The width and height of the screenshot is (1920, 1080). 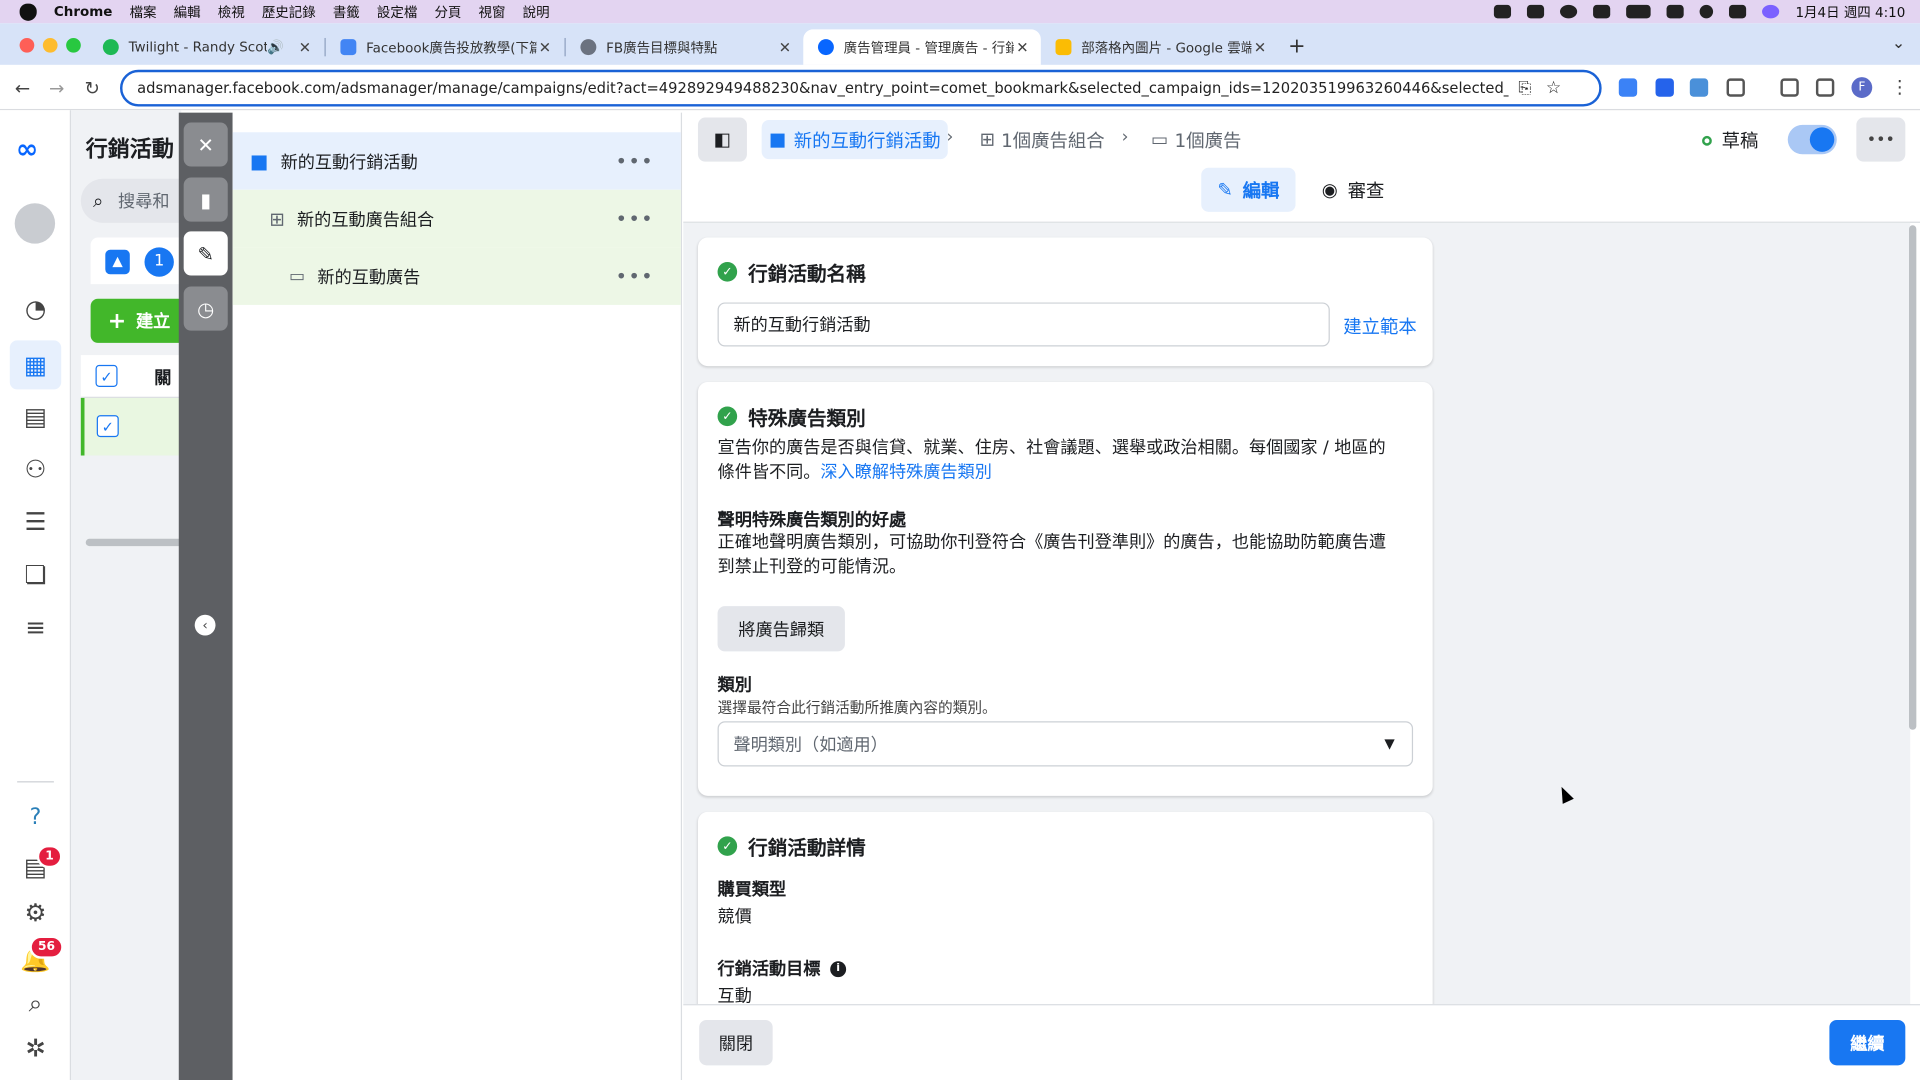 What do you see at coordinates (1771, 11) in the screenshot?
I see `siri-icon` at bounding box center [1771, 11].